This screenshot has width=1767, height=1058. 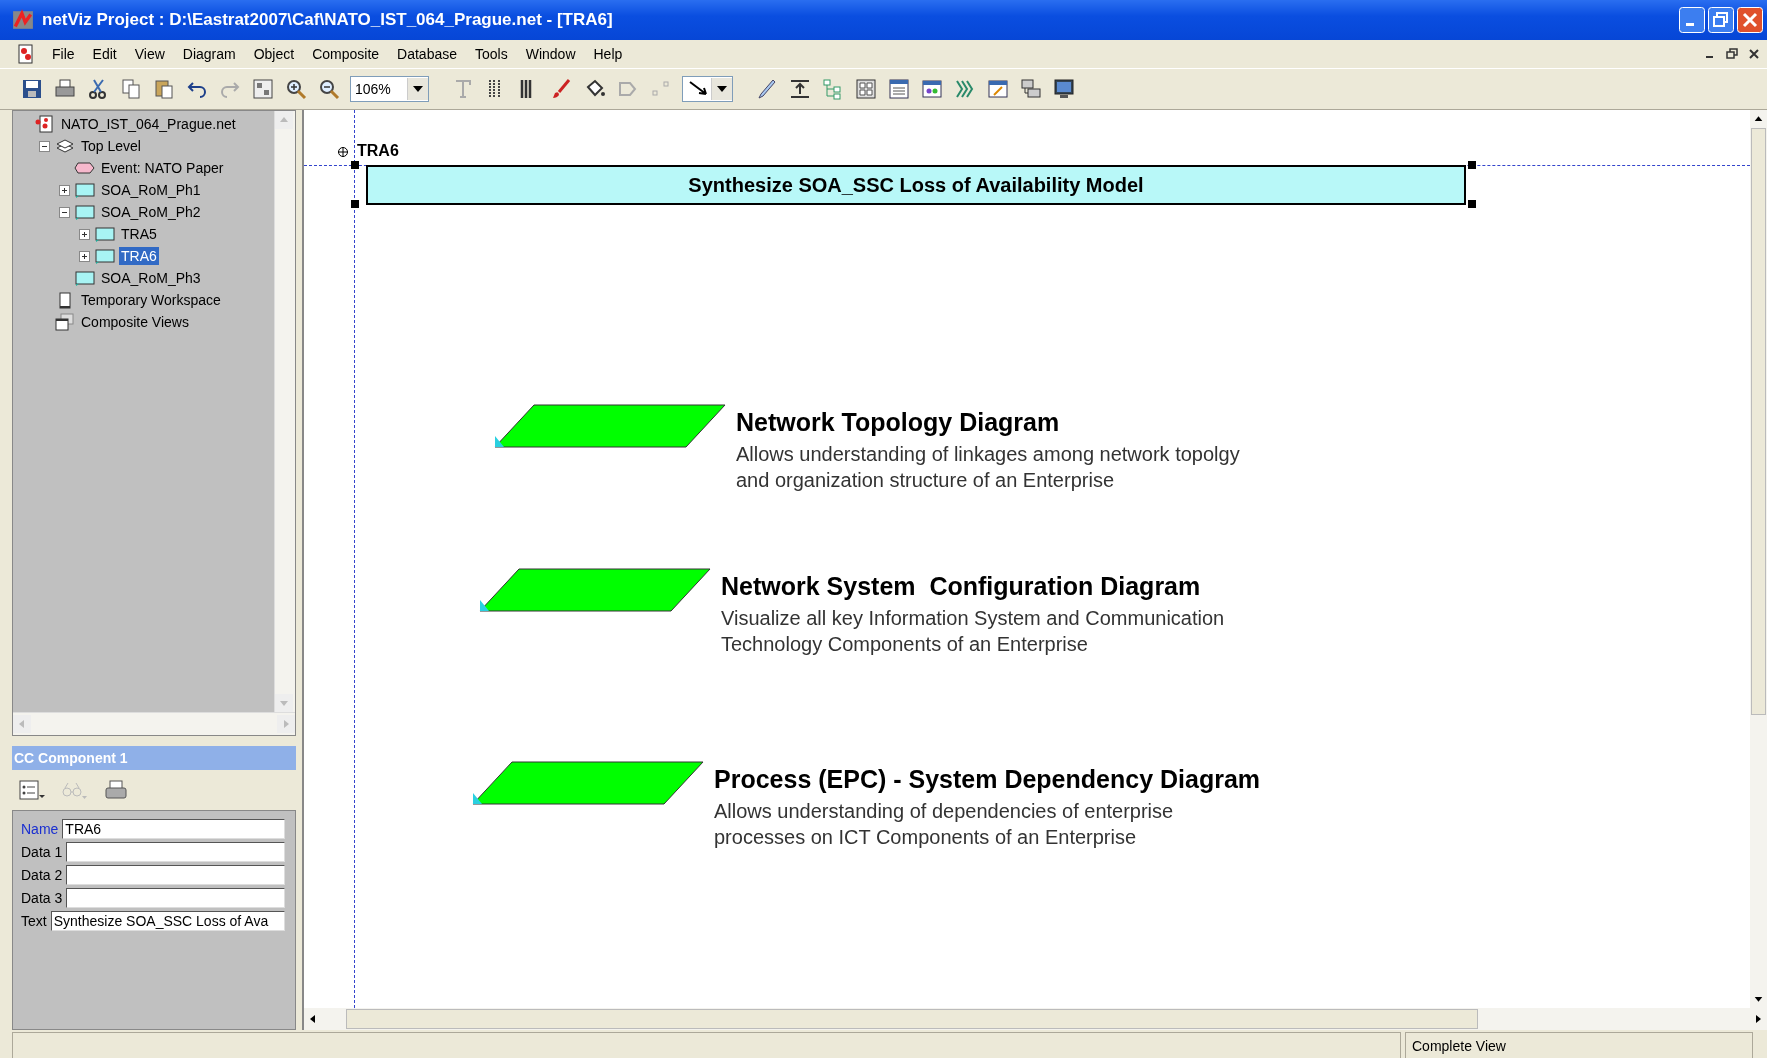 I want to click on diagram-label: TRA6, so click(x=378, y=151).